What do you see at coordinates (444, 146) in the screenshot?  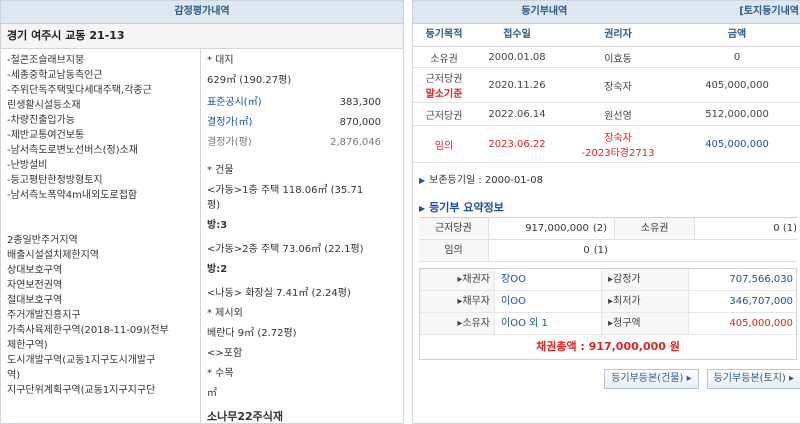 I see `row-purpose: 임의` at bounding box center [444, 146].